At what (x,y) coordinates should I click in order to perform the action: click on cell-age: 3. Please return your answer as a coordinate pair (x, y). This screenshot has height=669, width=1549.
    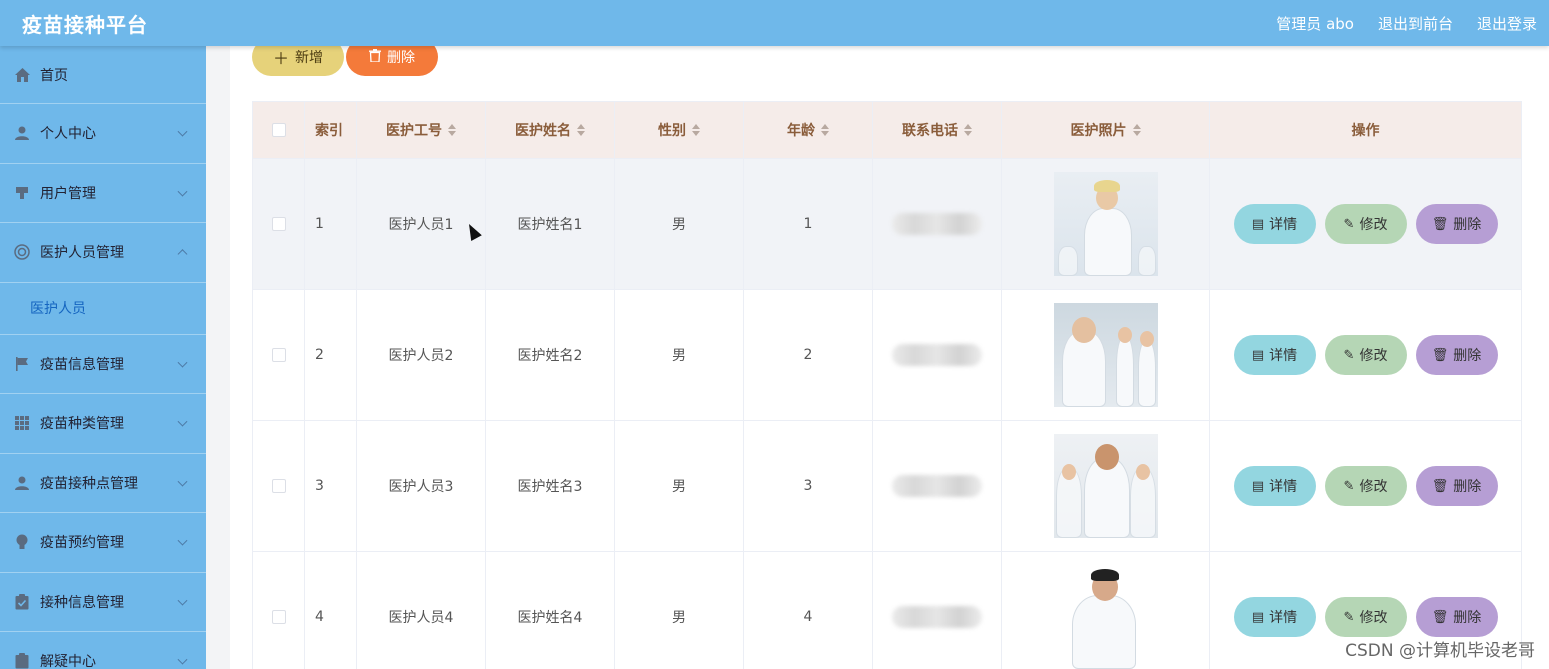
    Looking at the image, I should click on (808, 486).